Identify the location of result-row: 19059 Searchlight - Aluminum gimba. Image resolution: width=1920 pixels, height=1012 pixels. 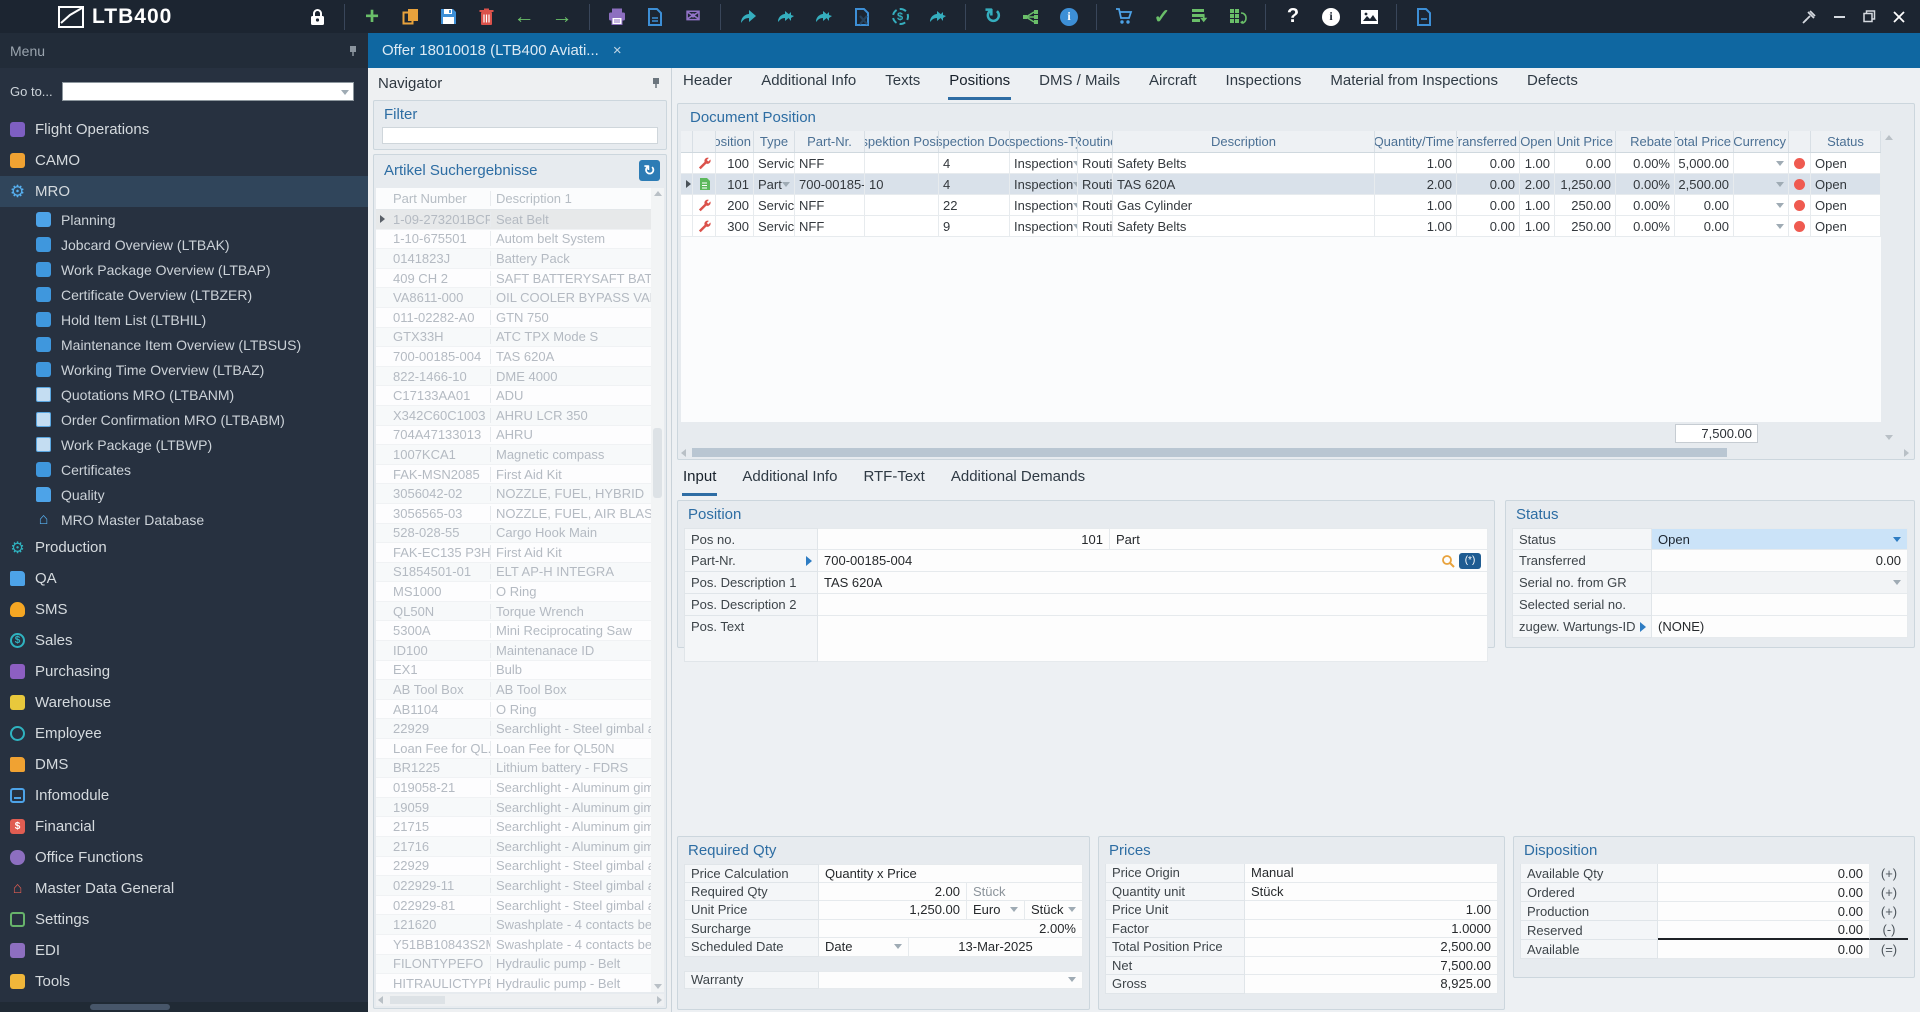
(520, 807).